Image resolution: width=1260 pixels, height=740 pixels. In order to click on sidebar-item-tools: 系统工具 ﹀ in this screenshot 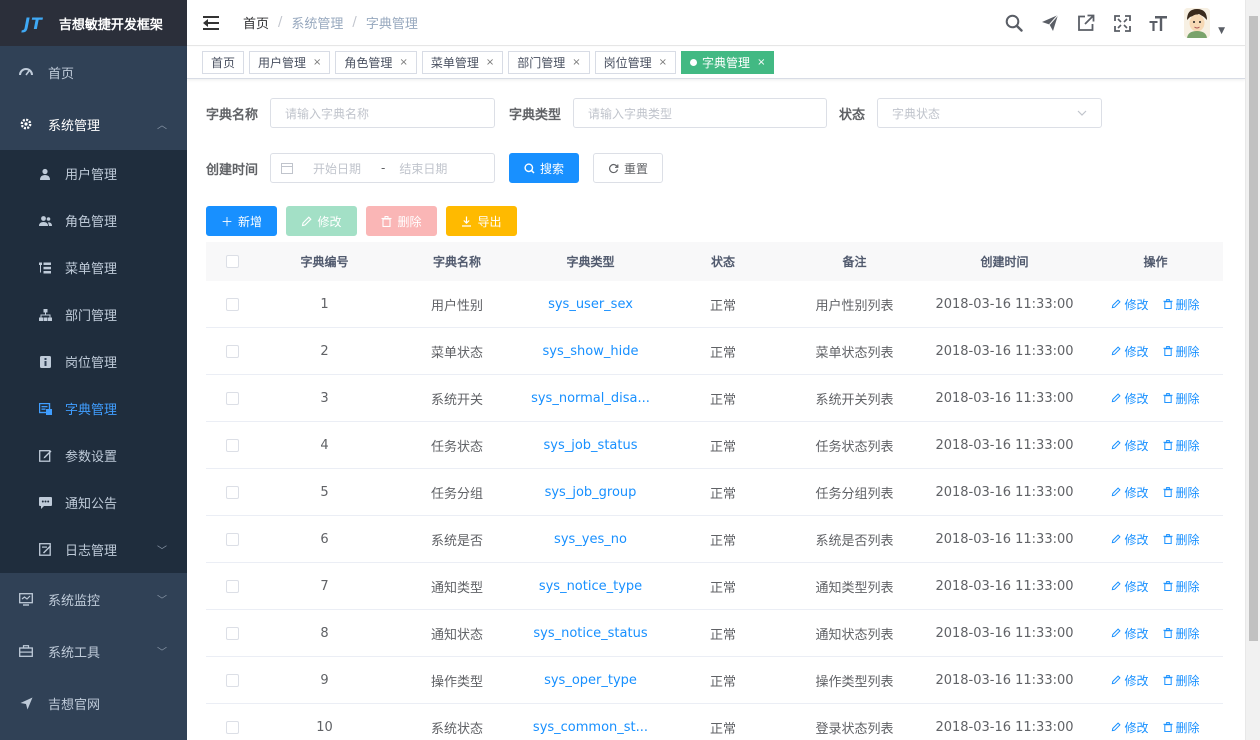, I will do `click(93, 651)`.